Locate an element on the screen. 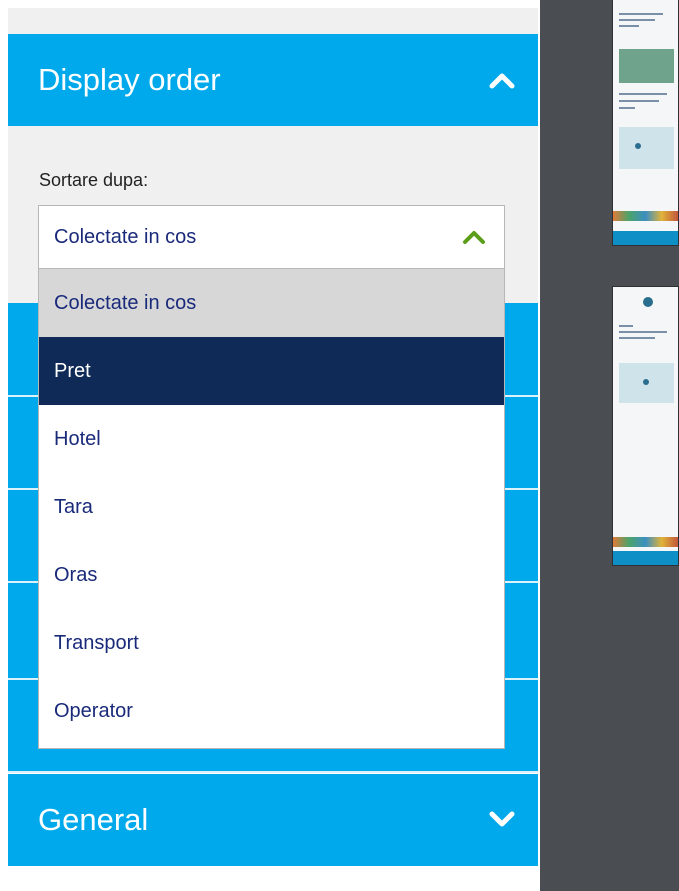 The width and height of the screenshot is (679, 891). display-order-title: Display order is located at coordinates (129, 79).